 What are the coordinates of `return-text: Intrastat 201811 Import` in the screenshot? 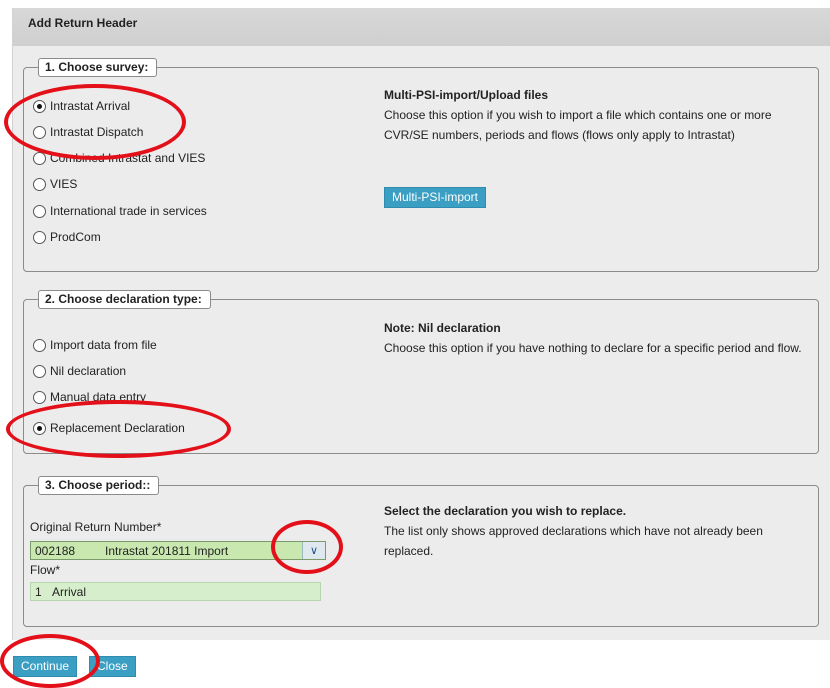 It's located at (167, 550).